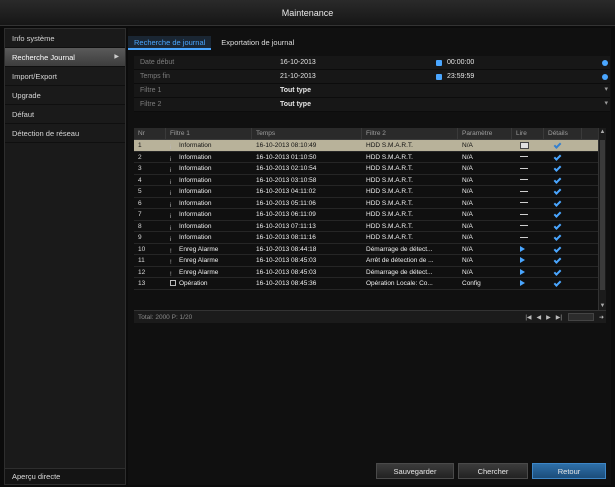  I want to click on row-filter2: HDD S.M.A.R.T., so click(389, 226).